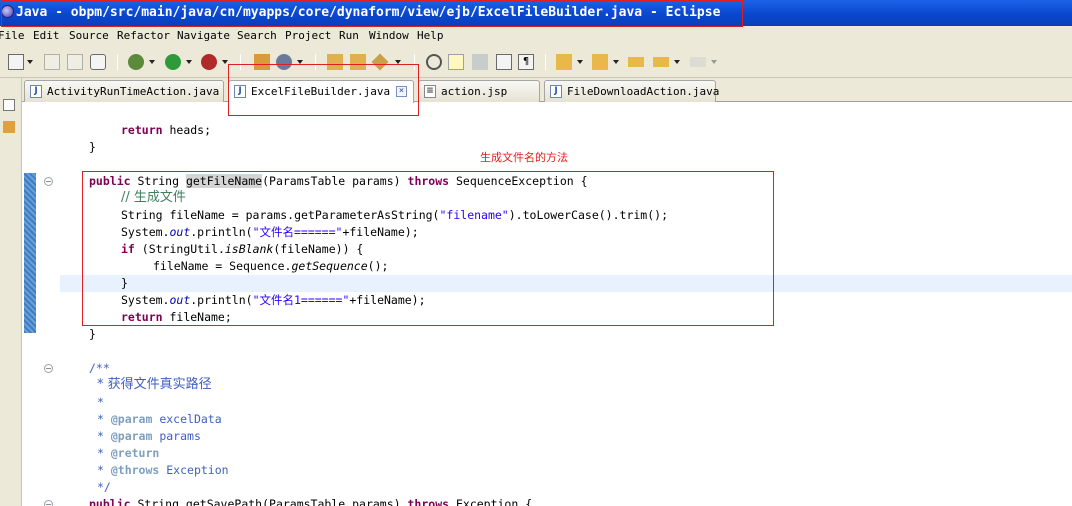  What do you see at coordinates (163, 470) in the screenshot?
I see `javadoc-line: * @throws Exception` at bounding box center [163, 470].